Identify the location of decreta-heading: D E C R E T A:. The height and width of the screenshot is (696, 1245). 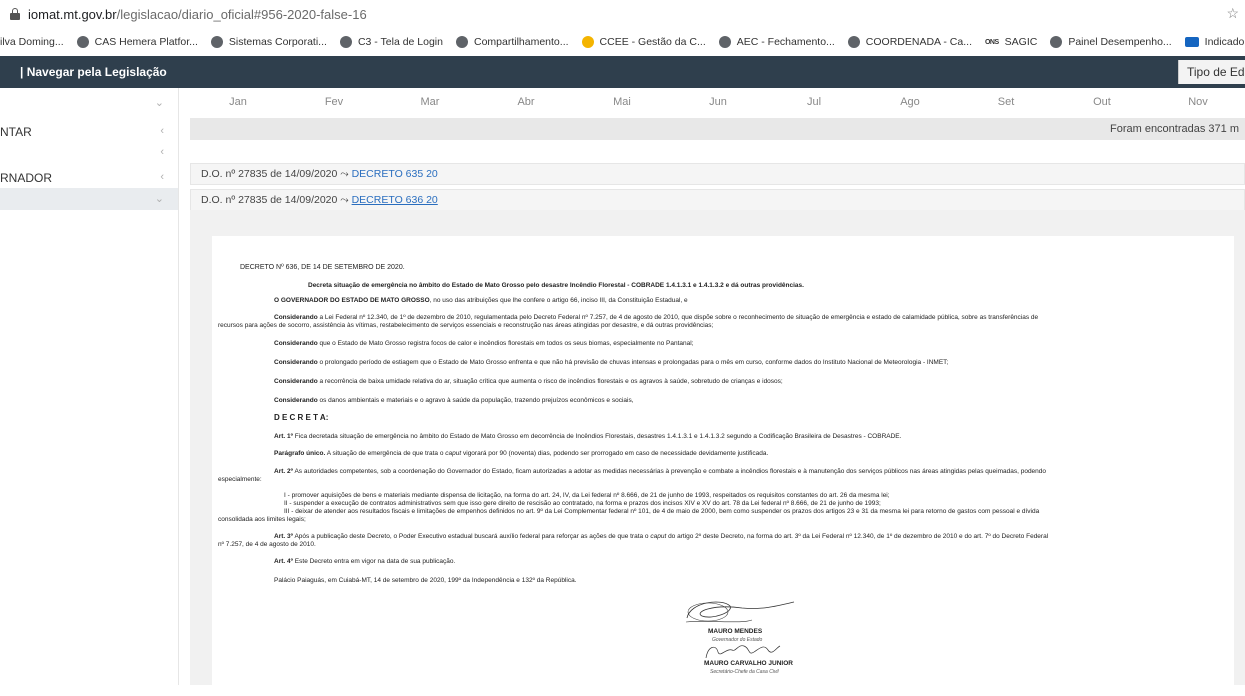
(301, 417).